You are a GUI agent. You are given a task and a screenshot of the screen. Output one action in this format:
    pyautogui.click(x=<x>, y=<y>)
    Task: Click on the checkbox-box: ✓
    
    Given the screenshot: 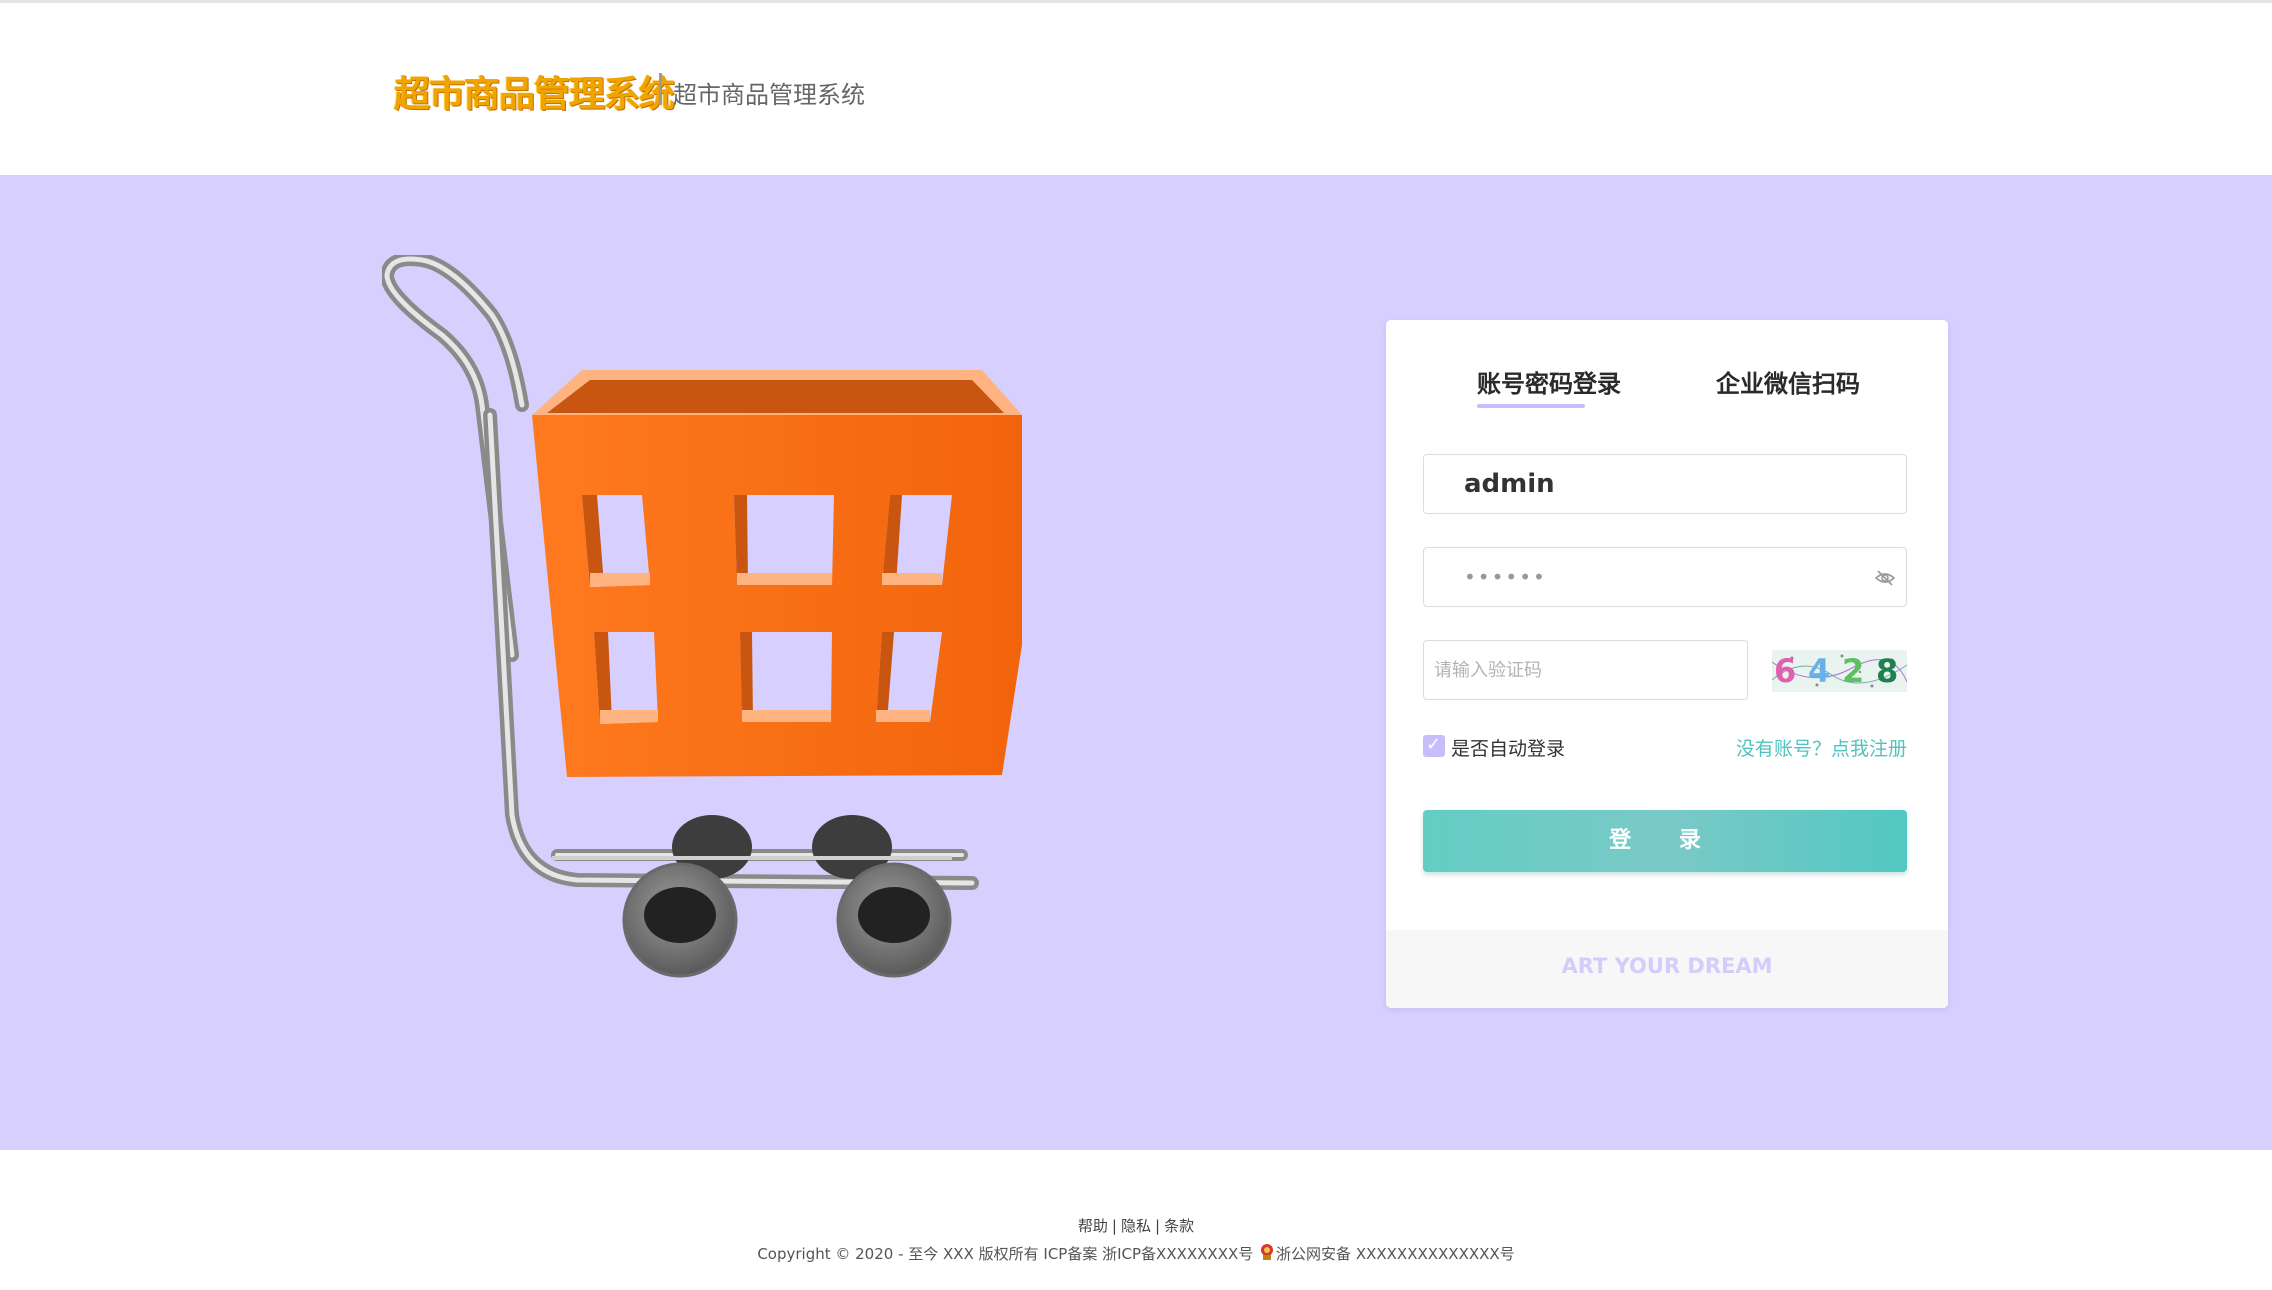 What is the action you would take?
    pyautogui.click(x=1434, y=745)
    